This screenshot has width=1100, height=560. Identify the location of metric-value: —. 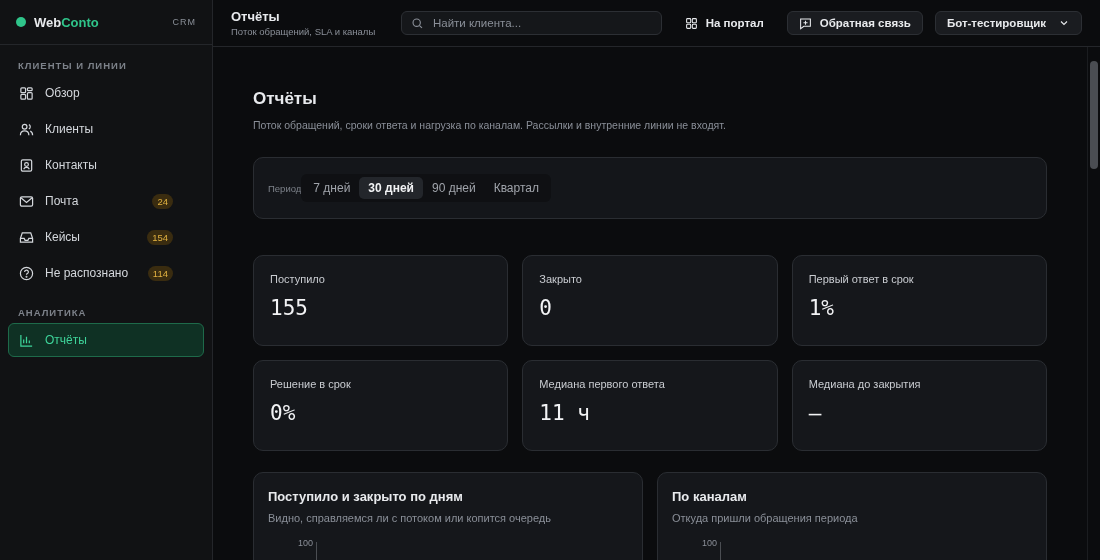
(815, 413).